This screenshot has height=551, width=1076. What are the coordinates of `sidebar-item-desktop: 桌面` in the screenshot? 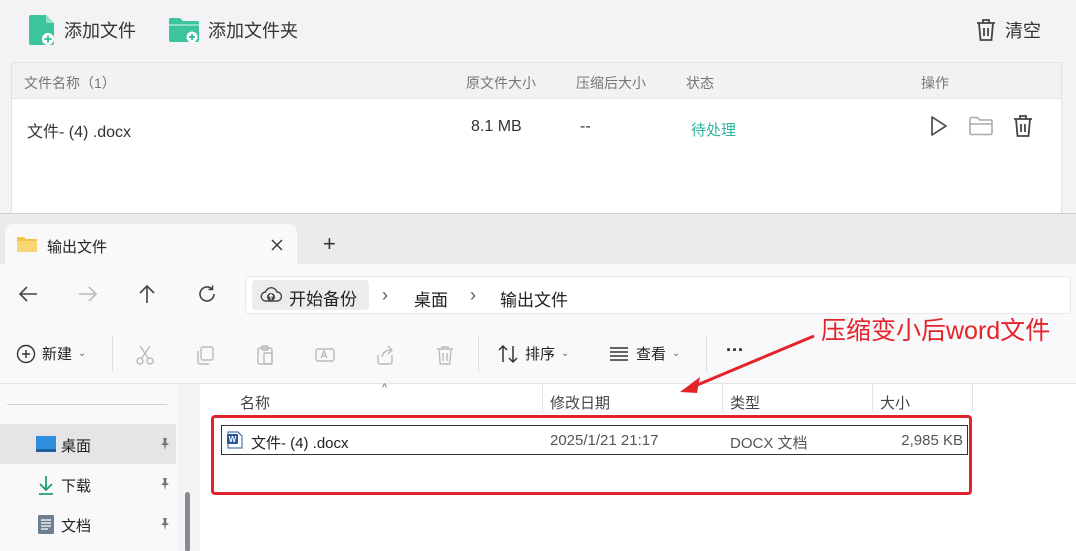 It's located at (88, 444).